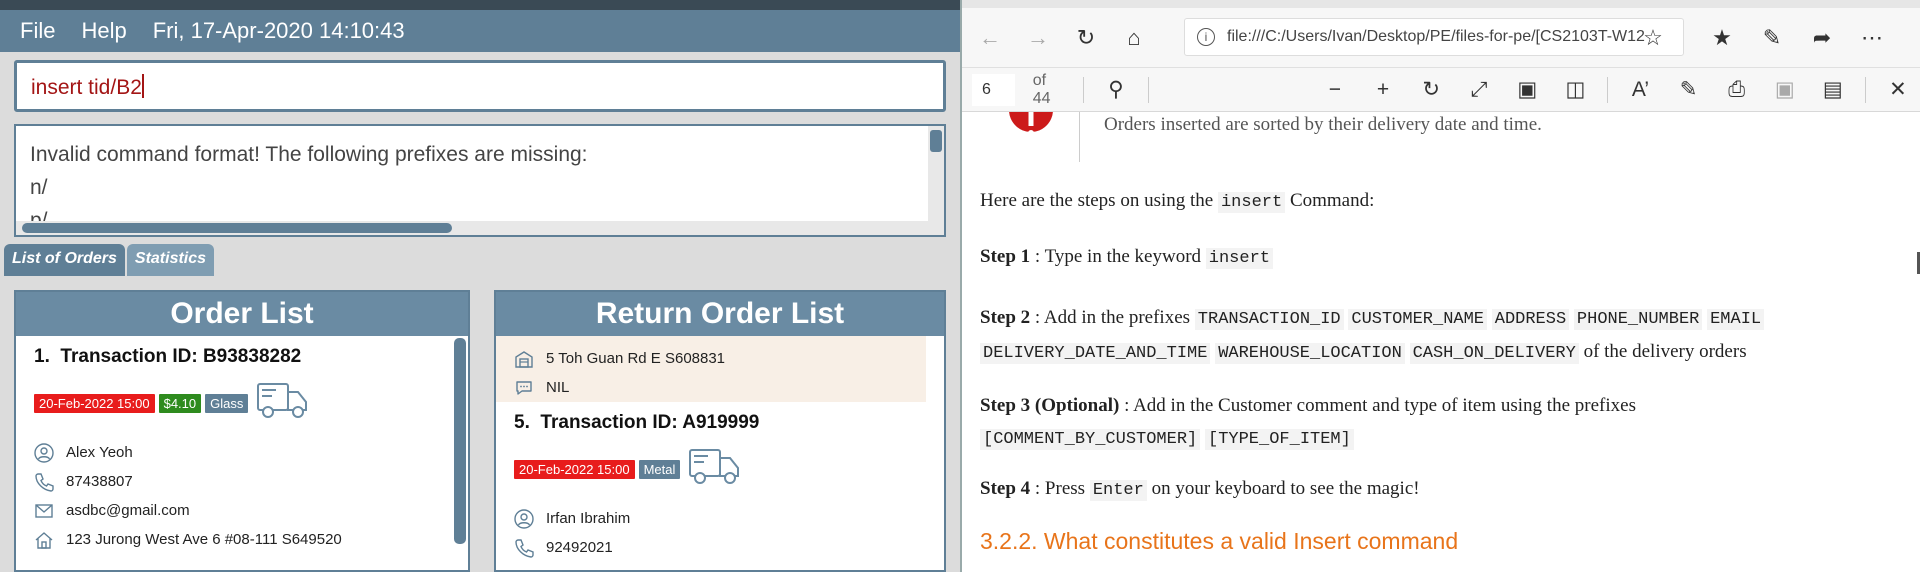 The height and width of the screenshot is (572, 1920). I want to click on warehouse-location: 5 Toh Guan Rd E S608831, so click(636, 358).